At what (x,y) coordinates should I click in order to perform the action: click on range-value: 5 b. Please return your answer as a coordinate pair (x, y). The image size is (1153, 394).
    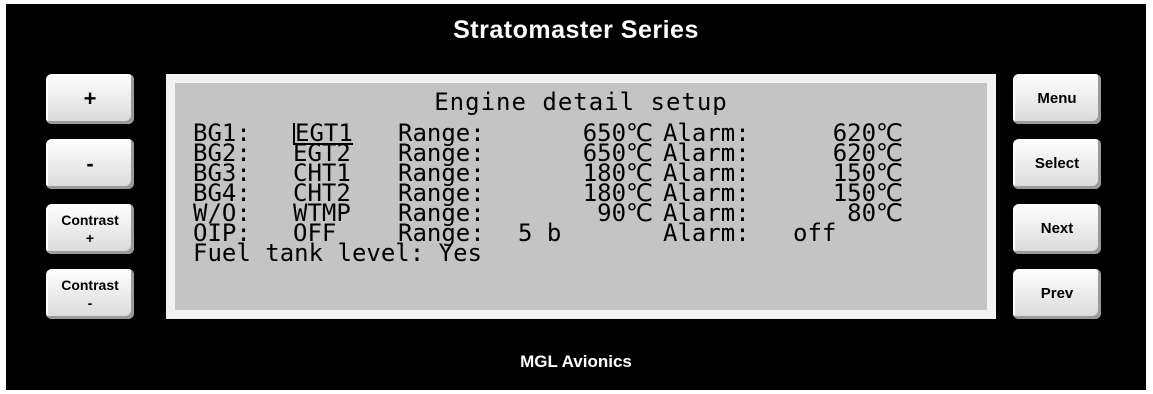
    Looking at the image, I should click on (539, 233).